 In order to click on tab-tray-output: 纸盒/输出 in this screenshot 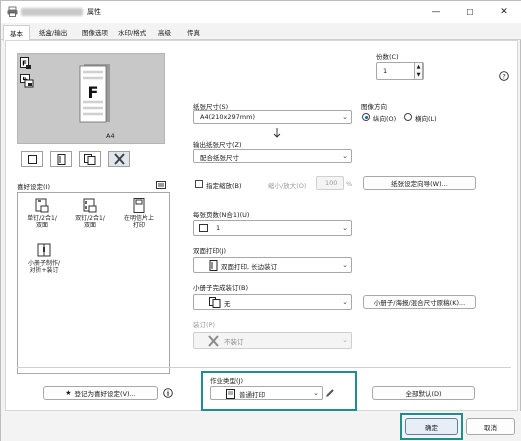, I will do `click(53, 32)`.